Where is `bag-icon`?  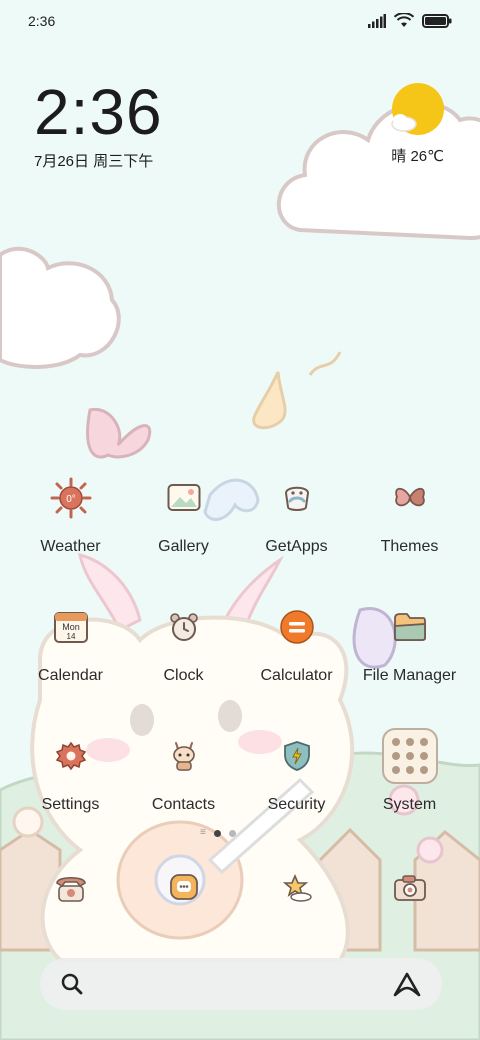 bag-icon is located at coordinates (297, 498).